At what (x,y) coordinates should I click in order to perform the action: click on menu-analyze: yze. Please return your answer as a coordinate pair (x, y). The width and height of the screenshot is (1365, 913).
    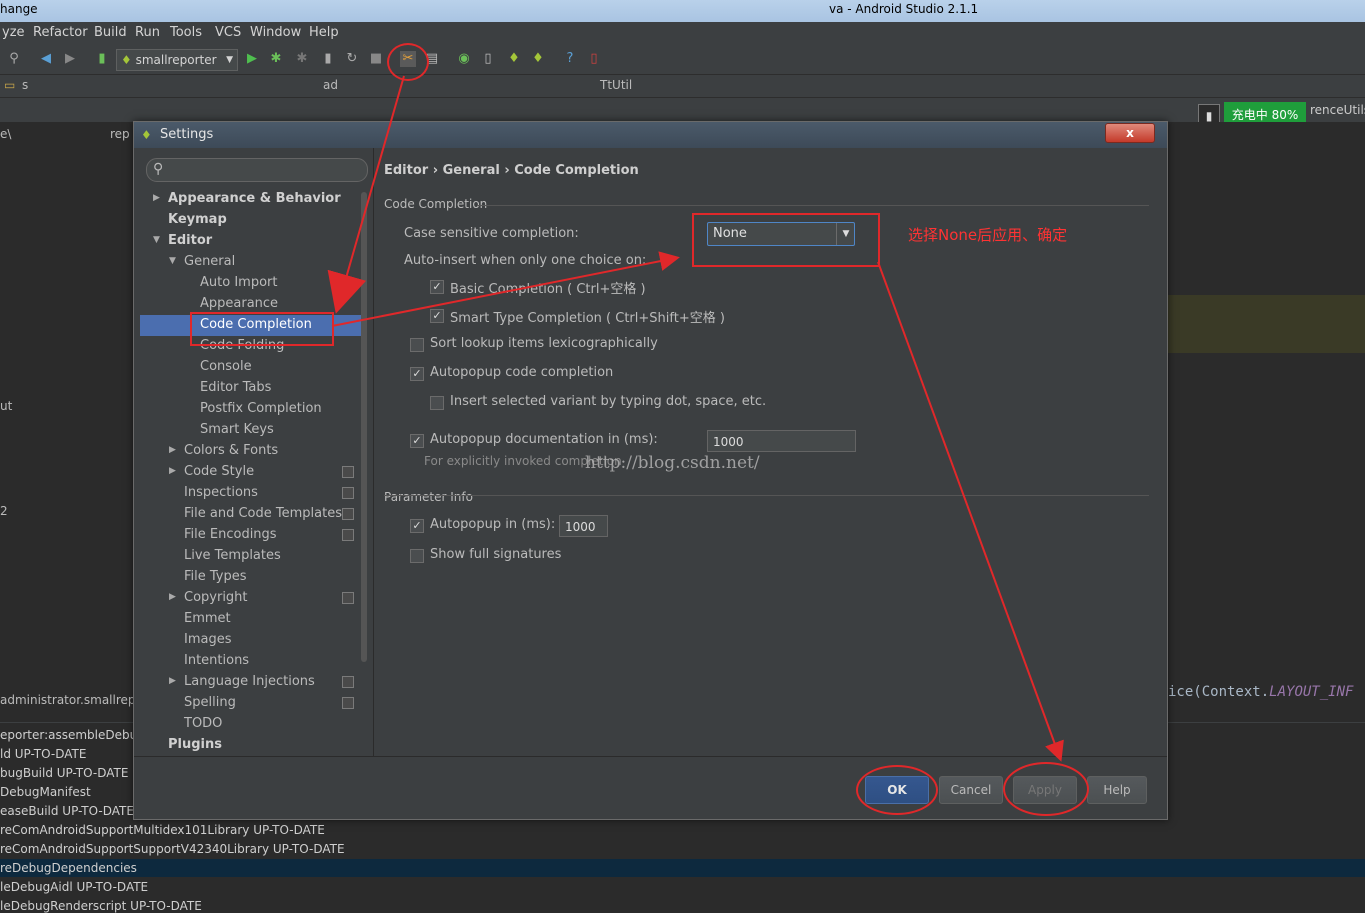
    Looking at the image, I should click on (13, 32).